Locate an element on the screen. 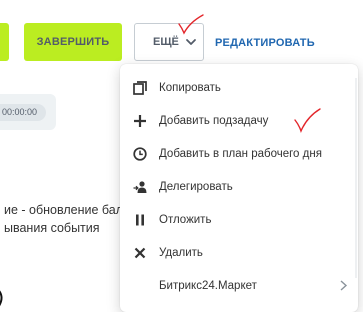  scrollbar is located at coordinates (356, 178).